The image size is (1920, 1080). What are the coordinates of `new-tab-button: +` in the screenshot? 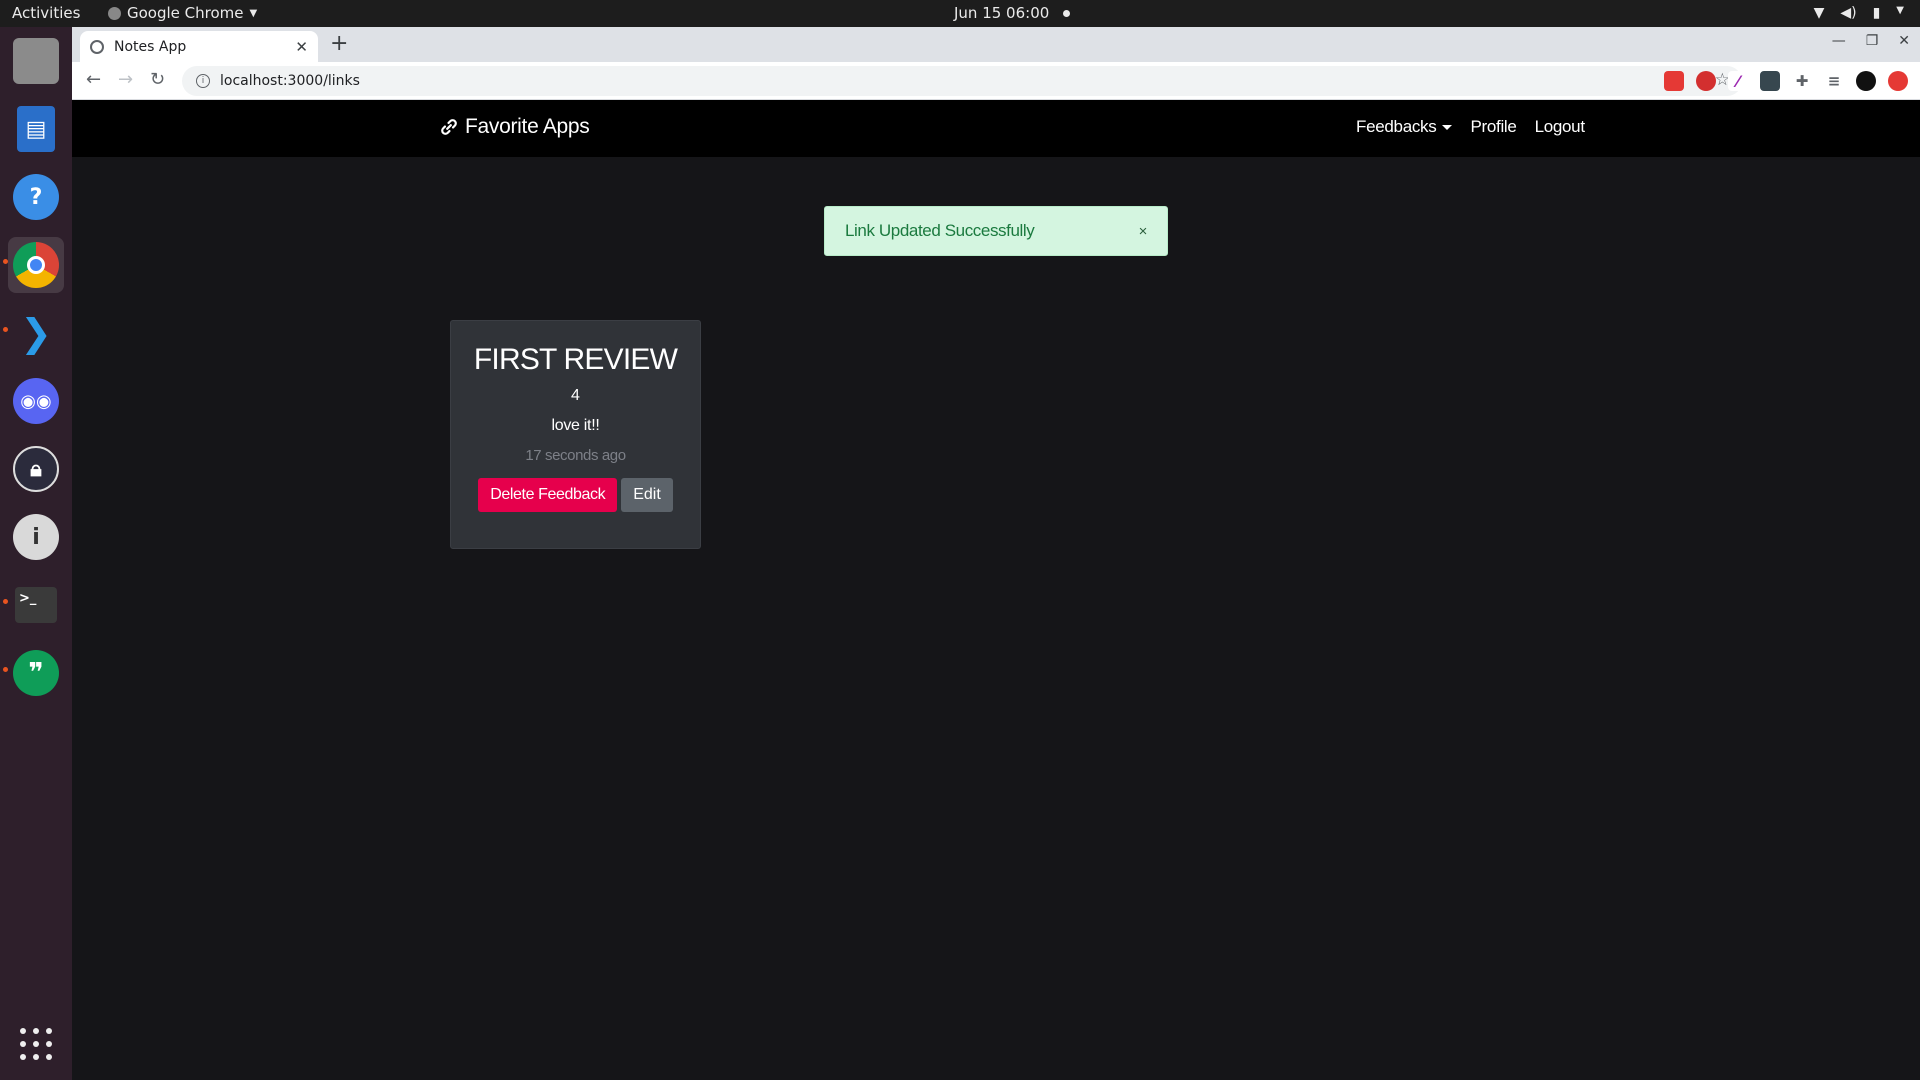 It's located at (339, 43).